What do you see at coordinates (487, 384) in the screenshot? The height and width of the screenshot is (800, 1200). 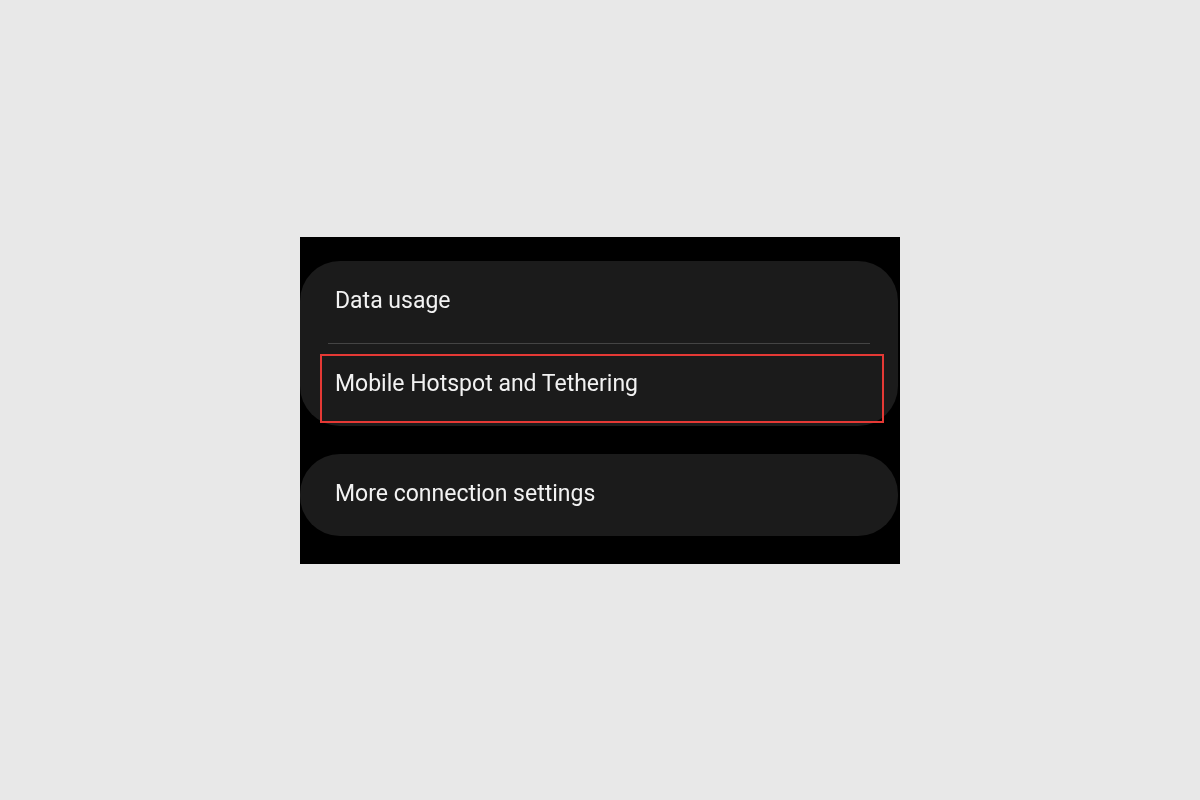 I see `settings-item: Mobile Hotspot and Tethering` at bounding box center [487, 384].